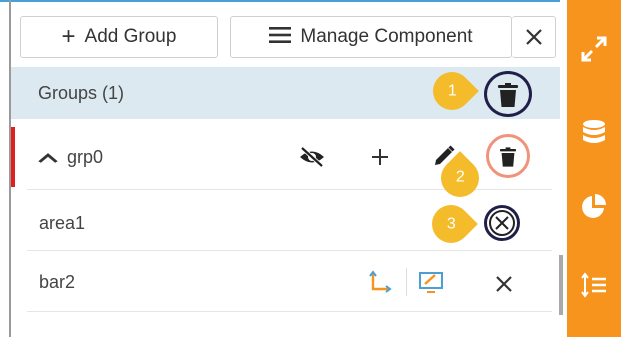  What do you see at coordinates (452, 90) in the screenshot?
I see `callout-number: 1` at bounding box center [452, 90].